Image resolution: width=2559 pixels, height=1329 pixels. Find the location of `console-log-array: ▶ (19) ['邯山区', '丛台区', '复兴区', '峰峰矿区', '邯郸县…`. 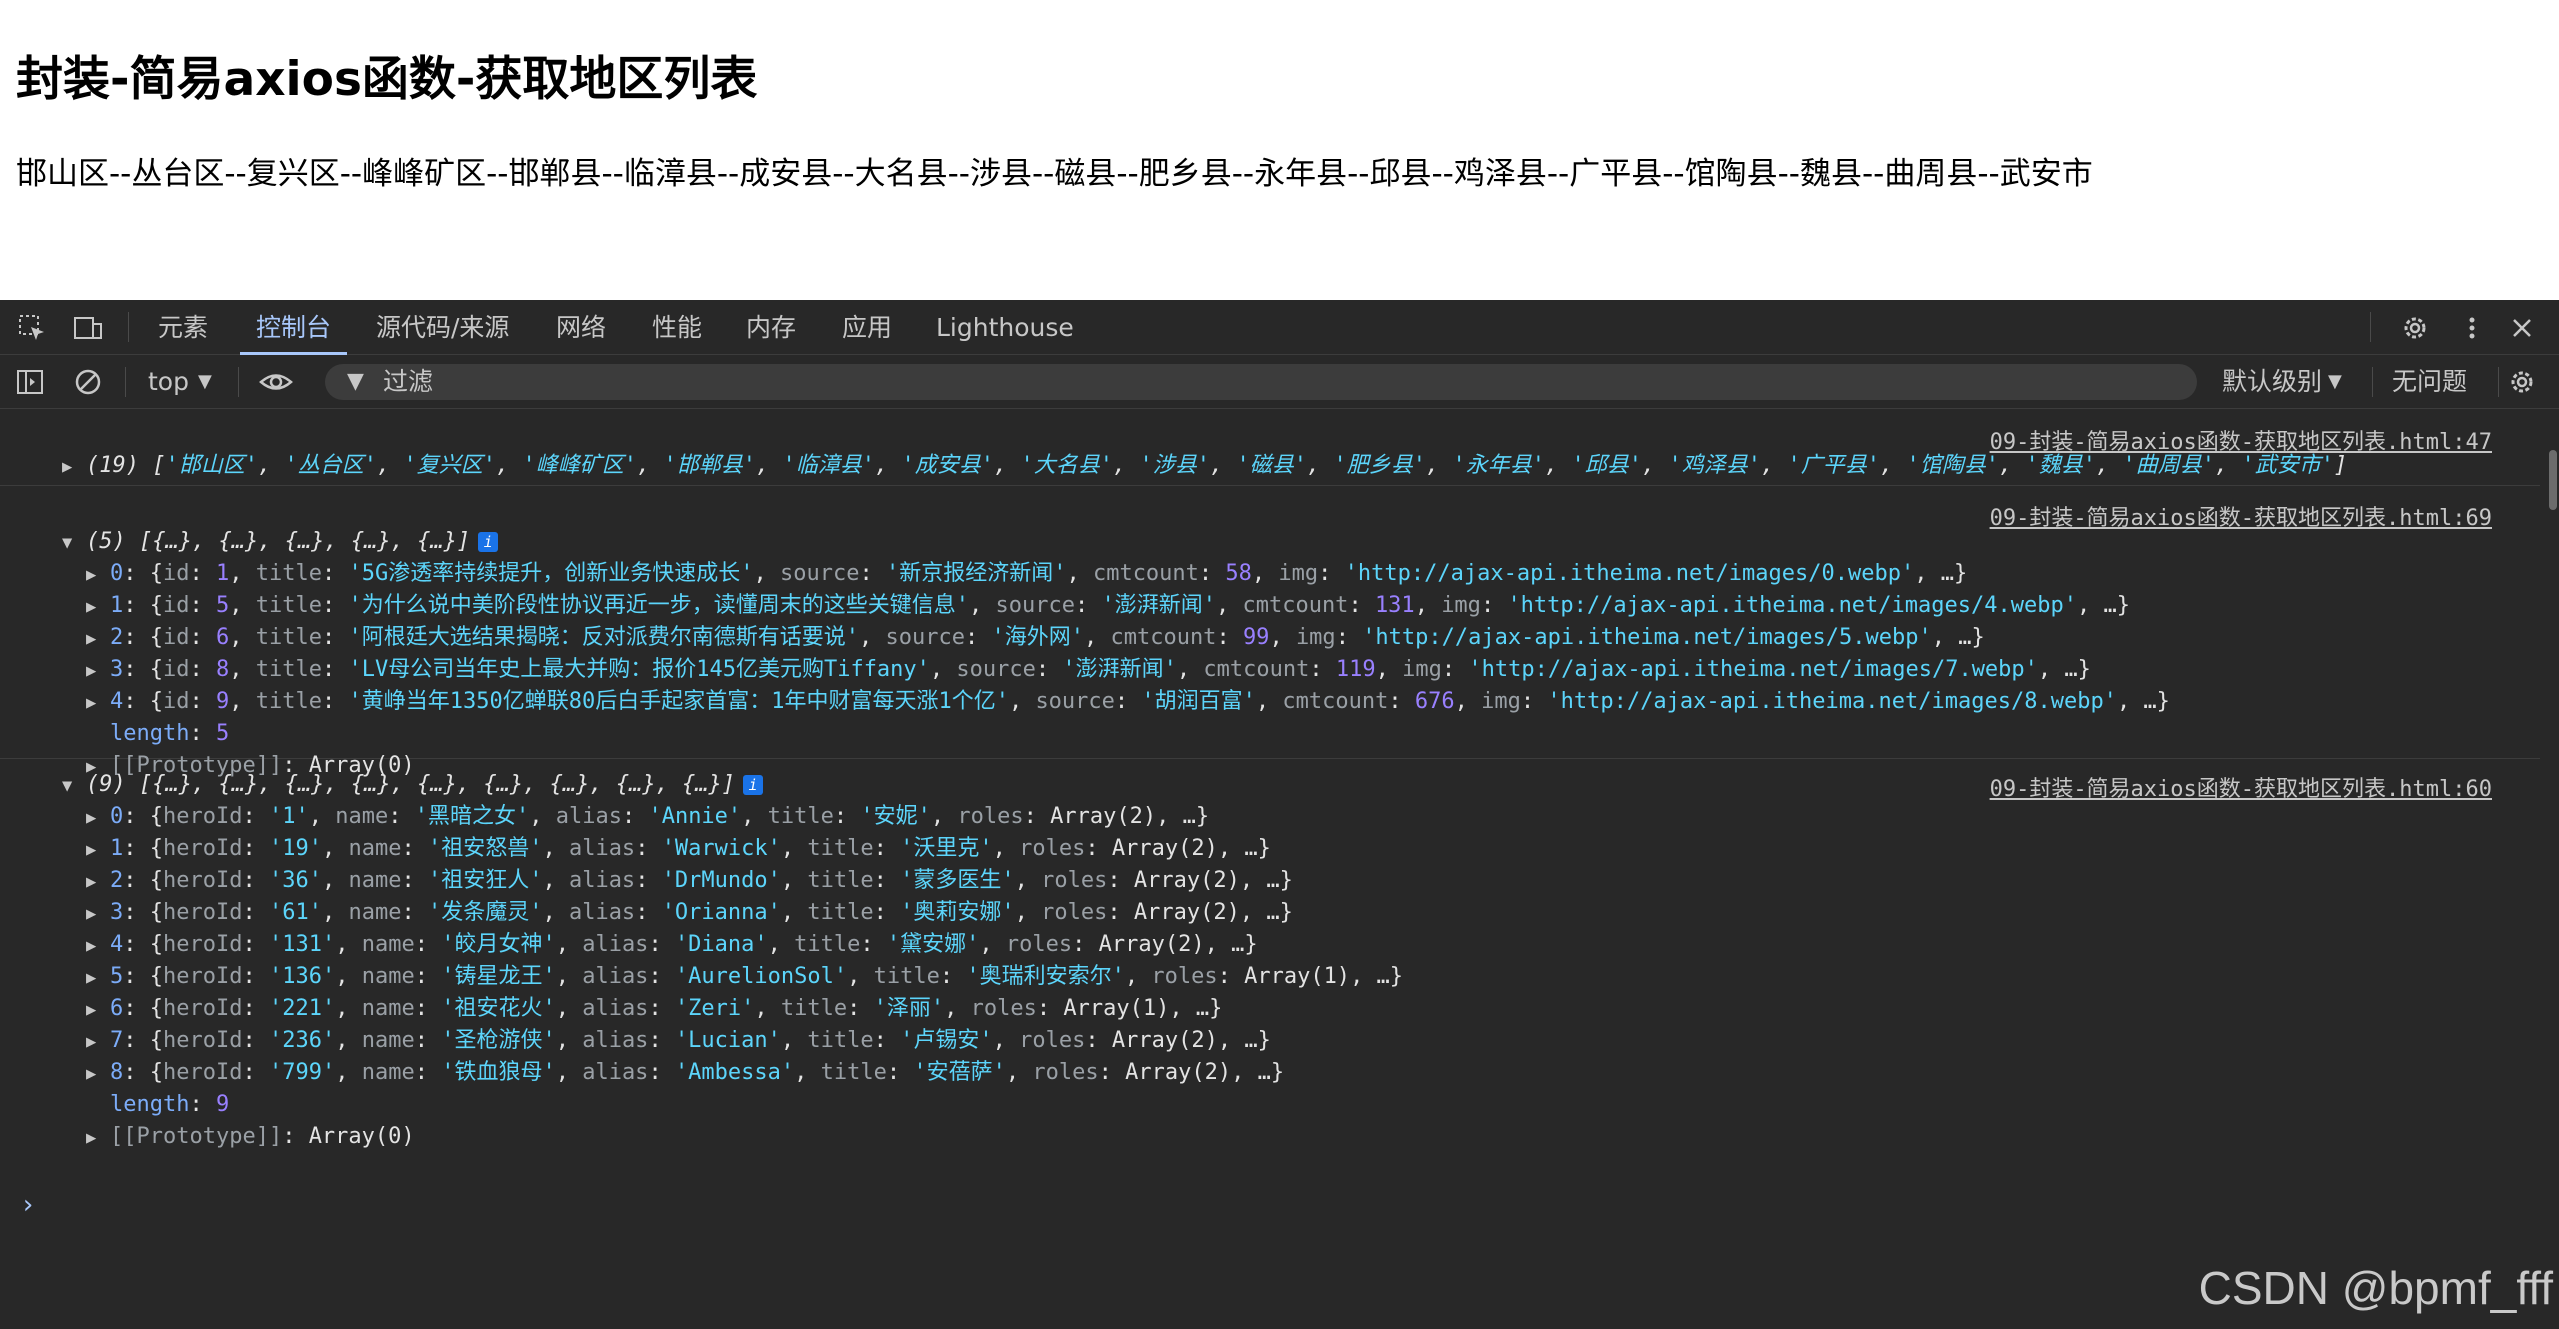

console-log-array: ▶ (19) ['邯山区', '丛台区', '复兴区', '峰峰矿区', '邯郸县… is located at coordinates (1204, 466).